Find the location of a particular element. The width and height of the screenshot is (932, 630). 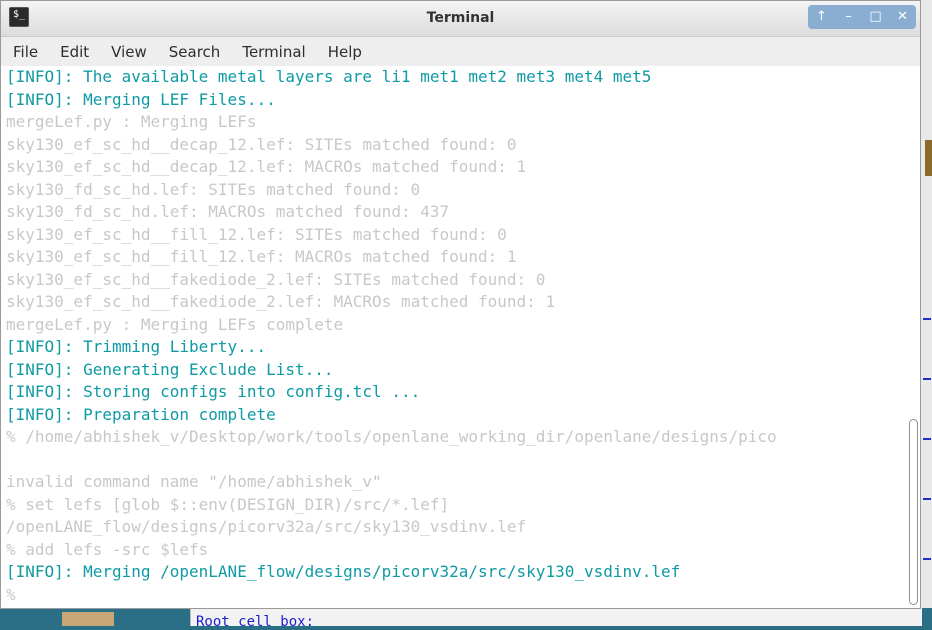

menu-edit: Edit is located at coordinates (74, 52).